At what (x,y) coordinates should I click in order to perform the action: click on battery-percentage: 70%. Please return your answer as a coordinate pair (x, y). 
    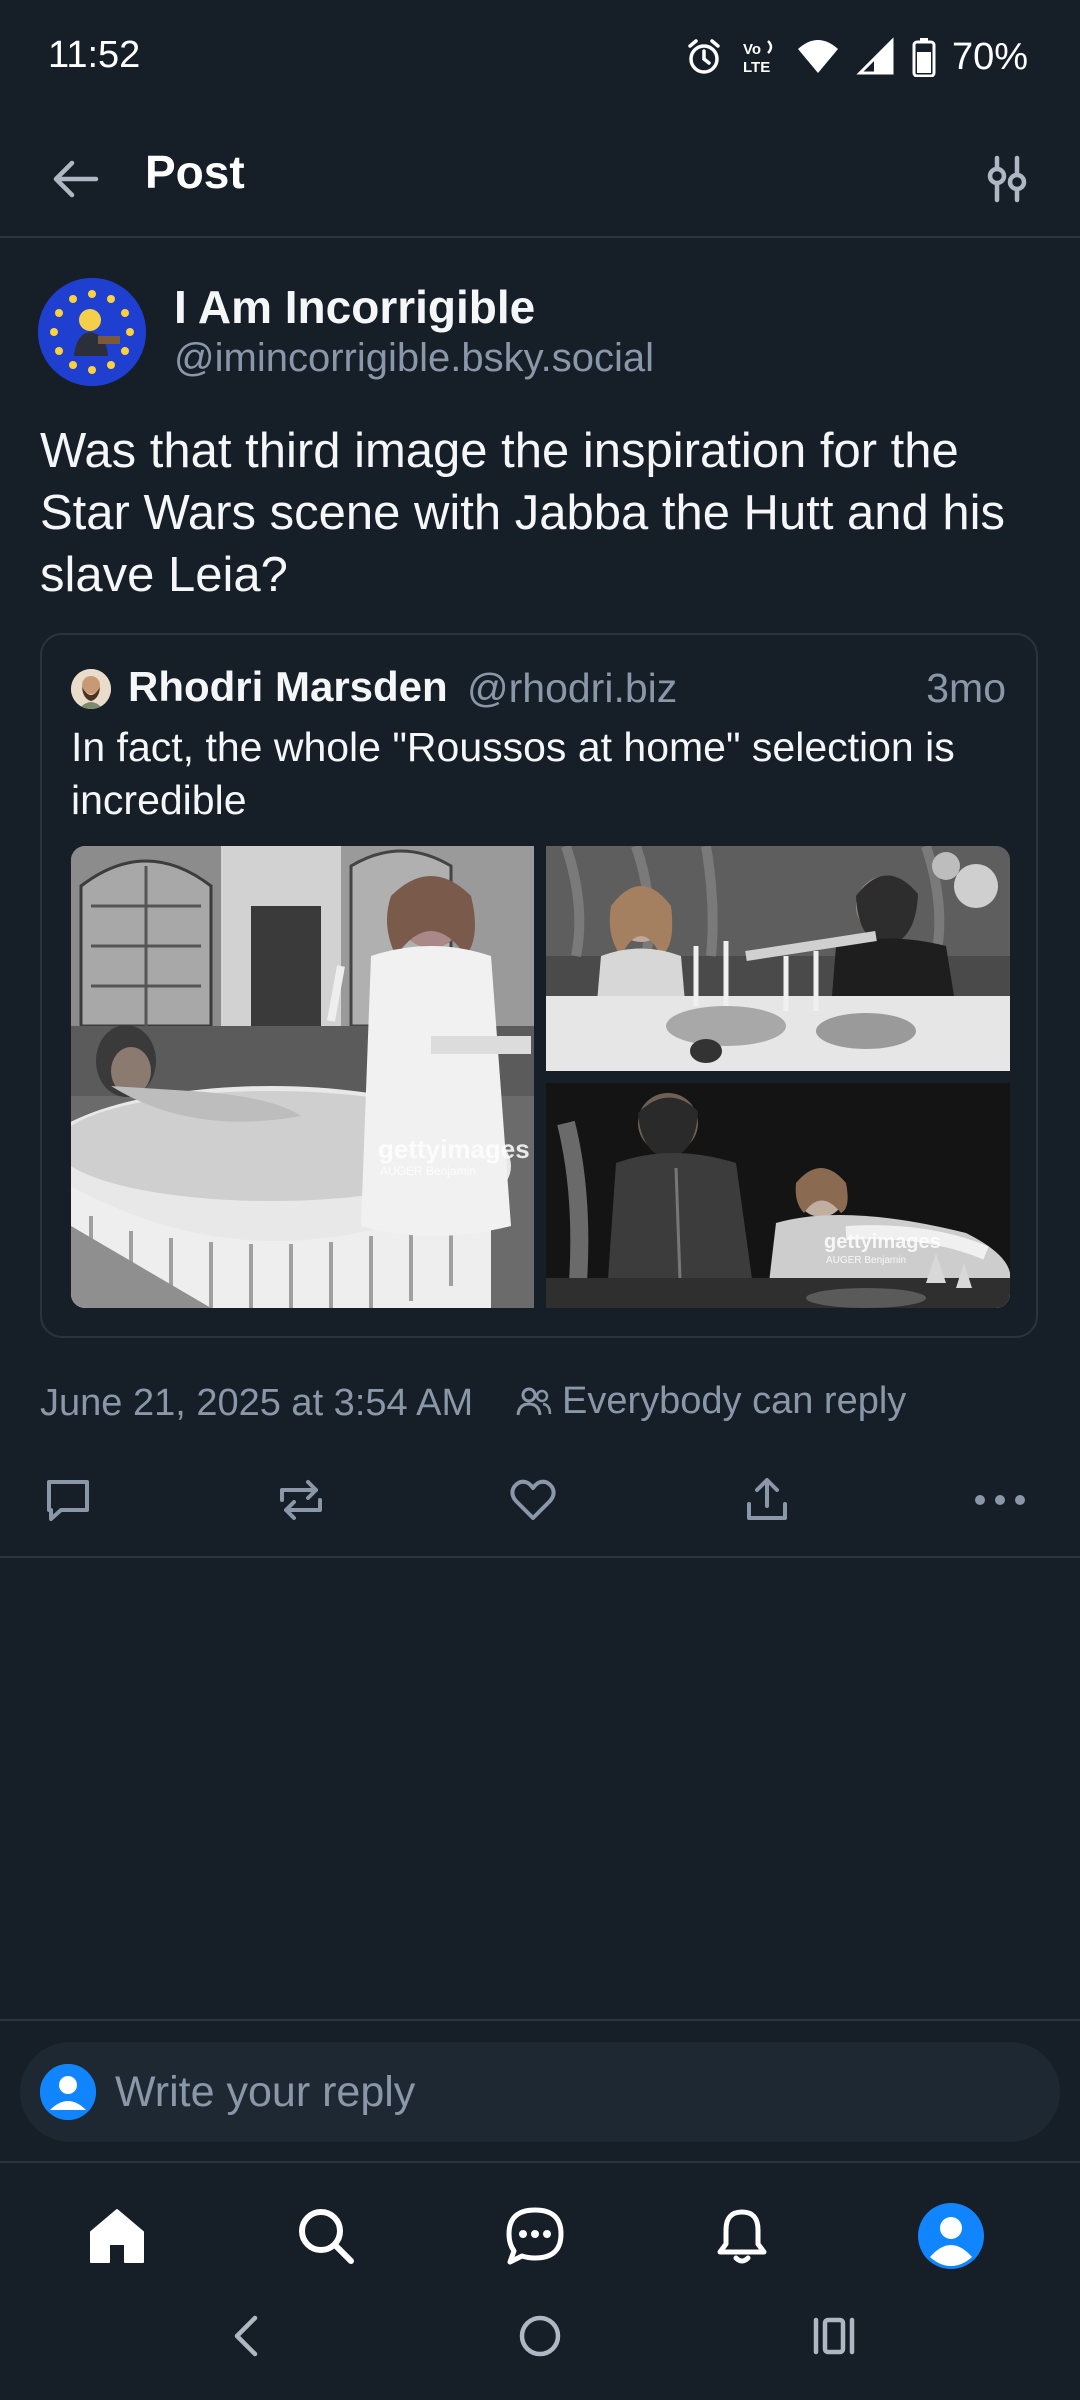
    Looking at the image, I should click on (989, 56).